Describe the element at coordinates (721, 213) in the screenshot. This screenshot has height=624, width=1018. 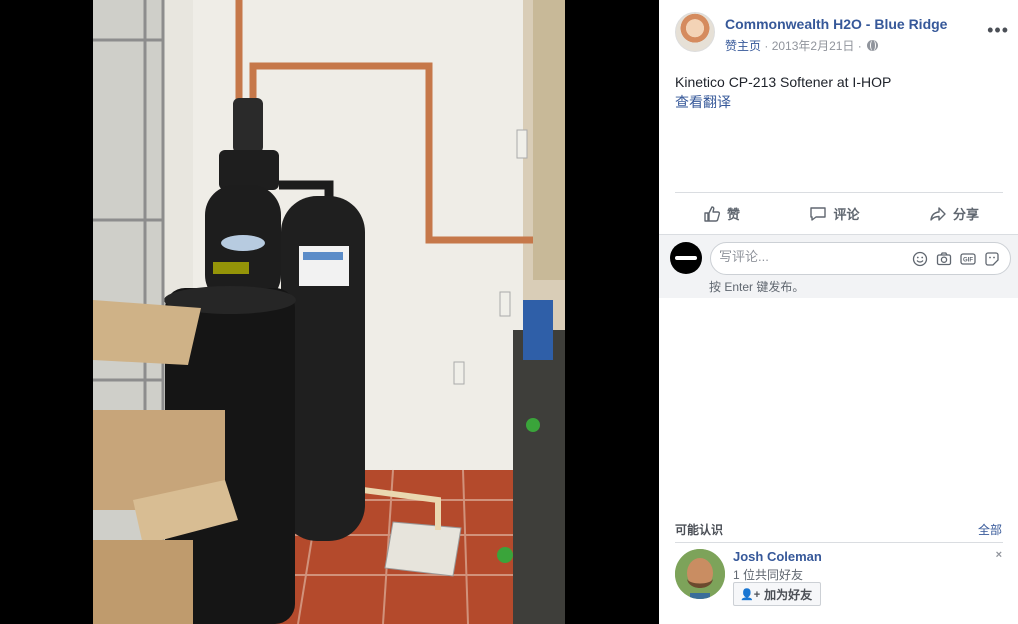
I see `like-button: 赞` at that location.